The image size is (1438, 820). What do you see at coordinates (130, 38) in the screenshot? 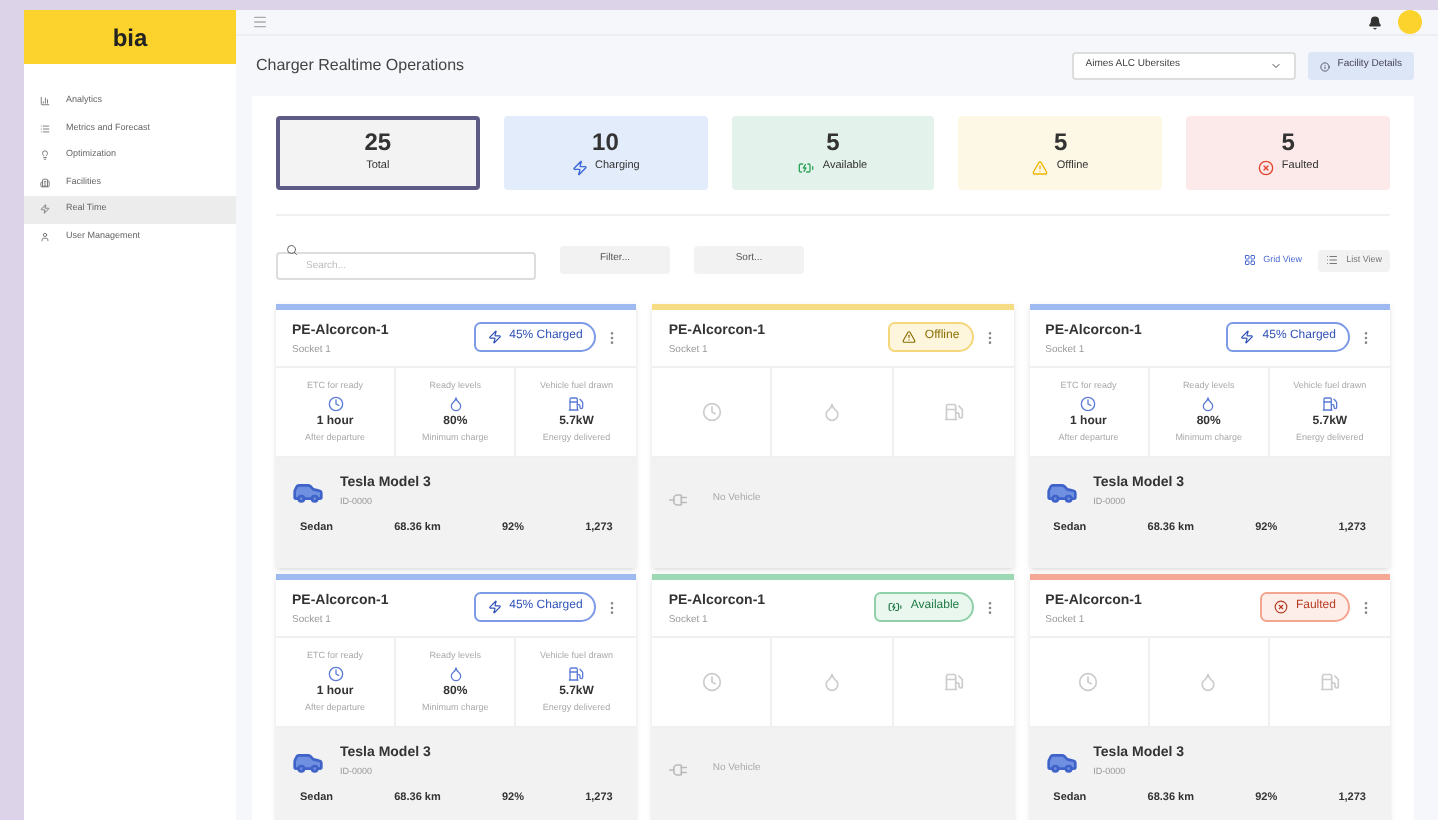
I see `logo: bia` at bounding box center [130, 38].